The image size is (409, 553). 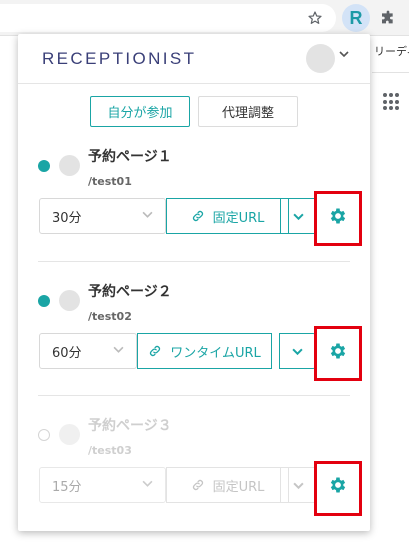 I want to click on tab-proxy-scheduling: 代理調整, so click(x=248, y=111).